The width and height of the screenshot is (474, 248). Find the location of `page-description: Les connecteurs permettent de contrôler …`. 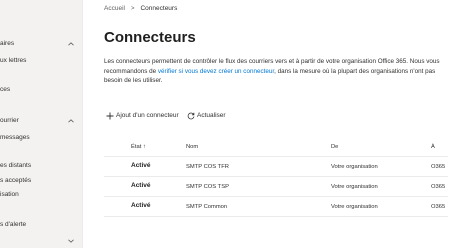

page-description: Les connecteurs permettent de contrôler … is located at coordinates (276, 71).